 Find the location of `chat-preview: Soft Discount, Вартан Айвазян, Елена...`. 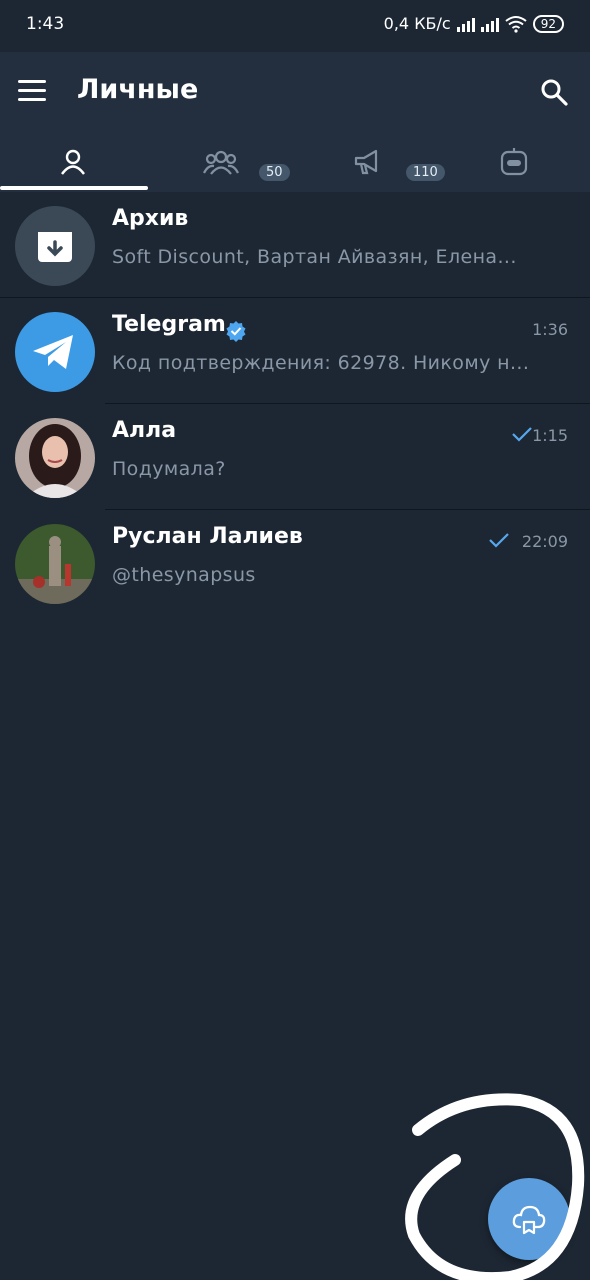

chat-preview: Soft Discount, Вартан Айвазян, Елена... is located at coordinates (314, 257).